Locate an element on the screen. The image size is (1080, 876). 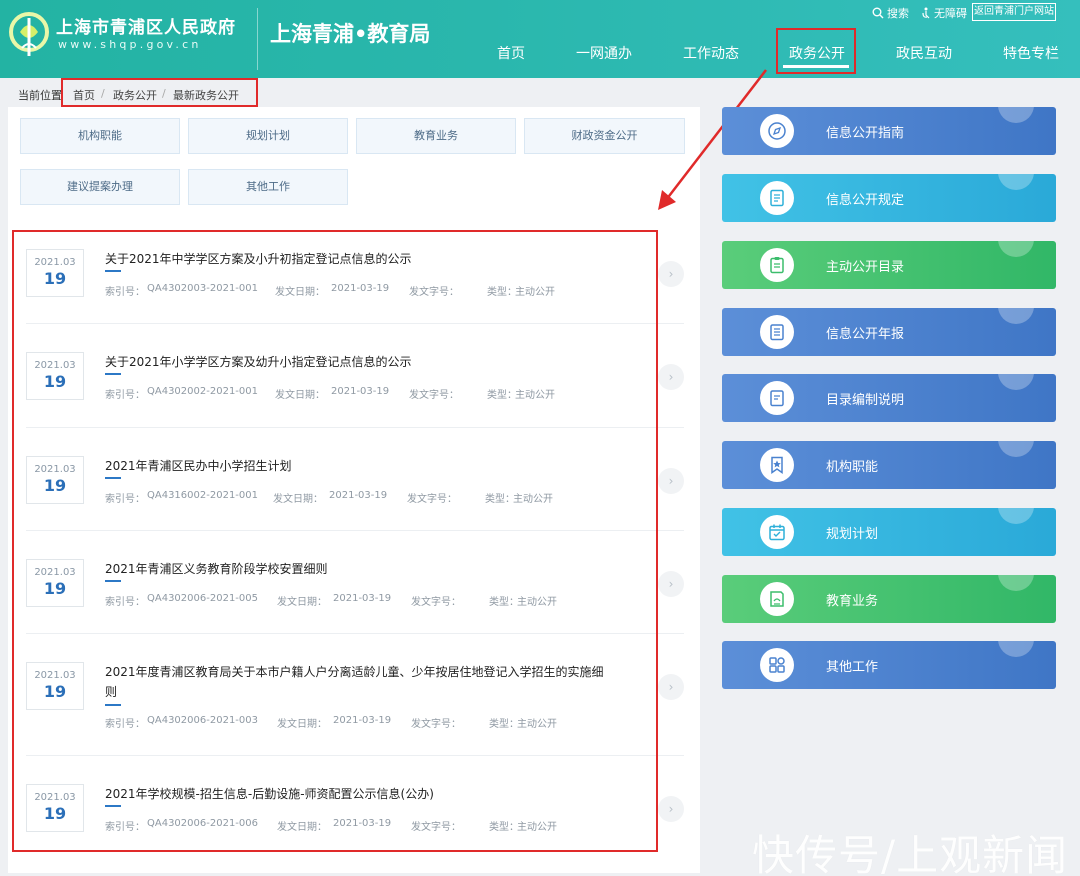
sidebar-planning: 规划计划 is located at coordinates (889, 532).